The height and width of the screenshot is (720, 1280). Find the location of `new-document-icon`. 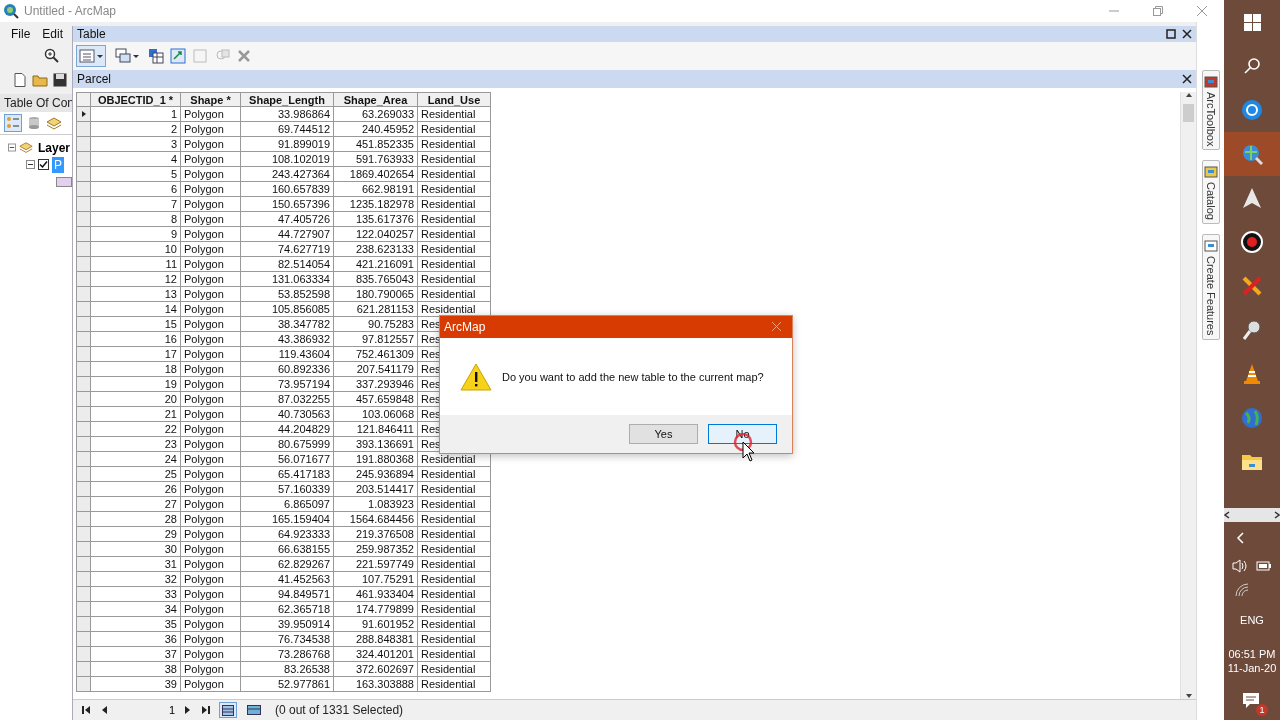

new-document-icon is located at coordinates (20, 80).